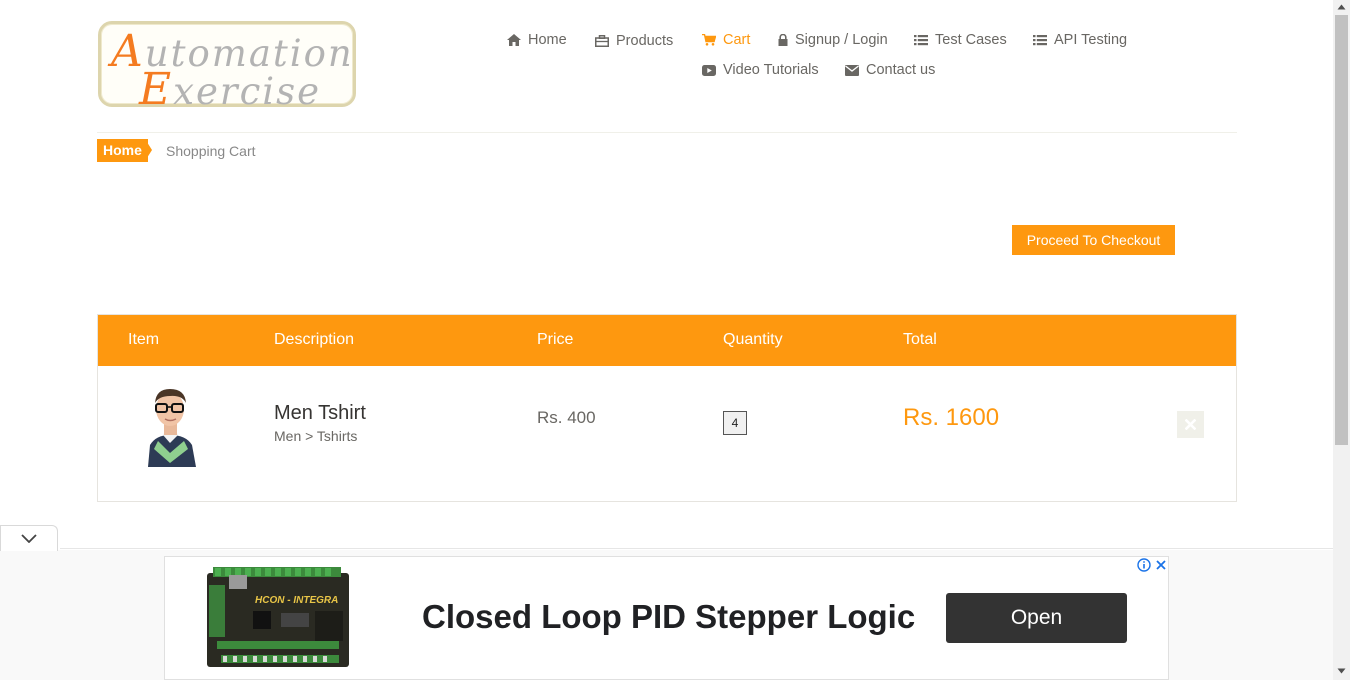  Describe the element at coordinates (1341, 7) in the screenshot. I see `scroll-up-icon` at that location.